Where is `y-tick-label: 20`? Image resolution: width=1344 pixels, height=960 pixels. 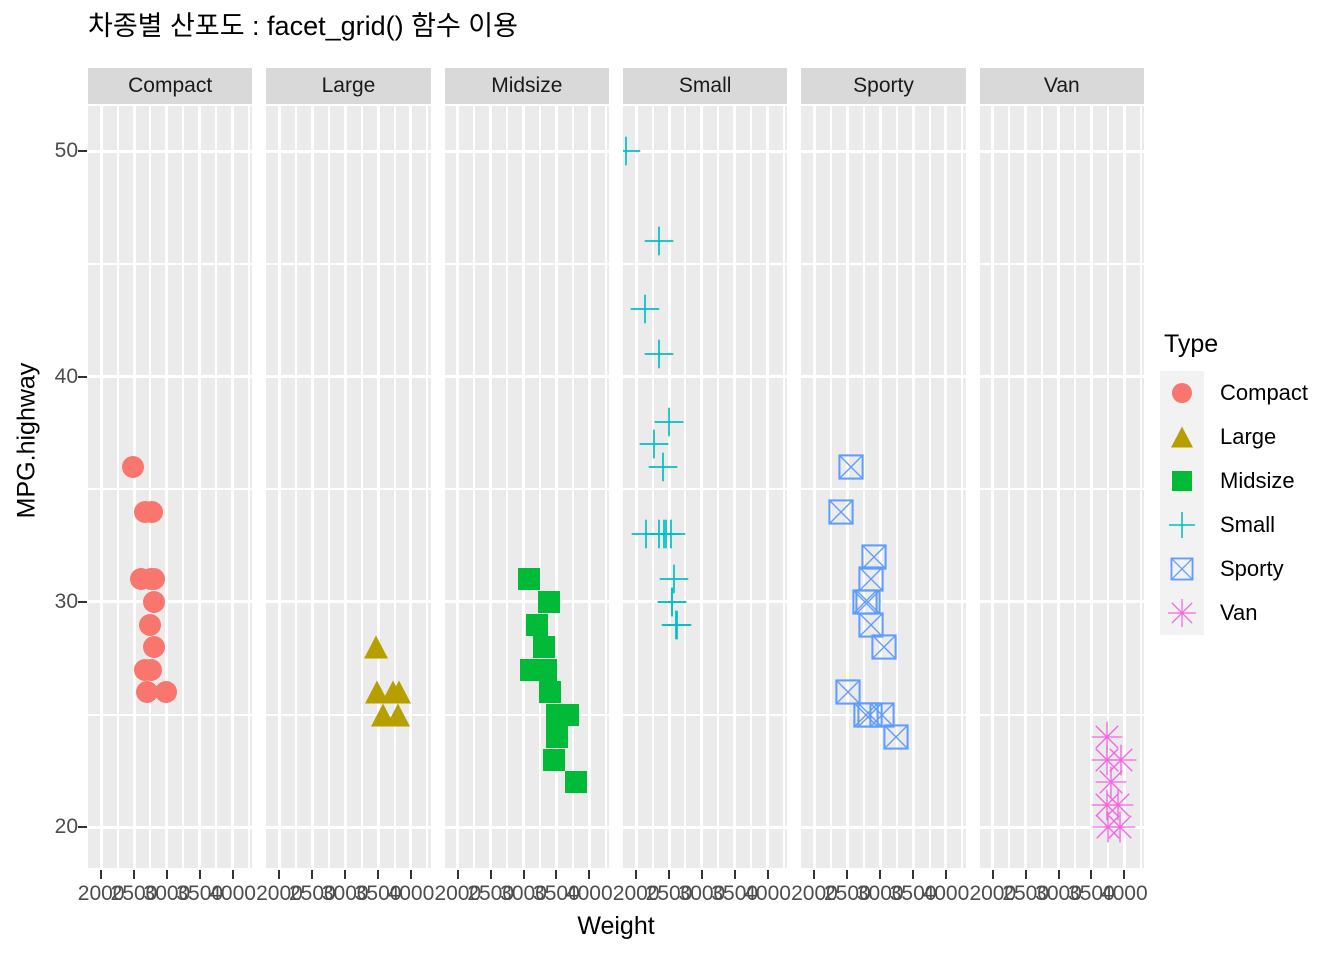
y-tick-label: 20 is located at coordinates (66, 827).